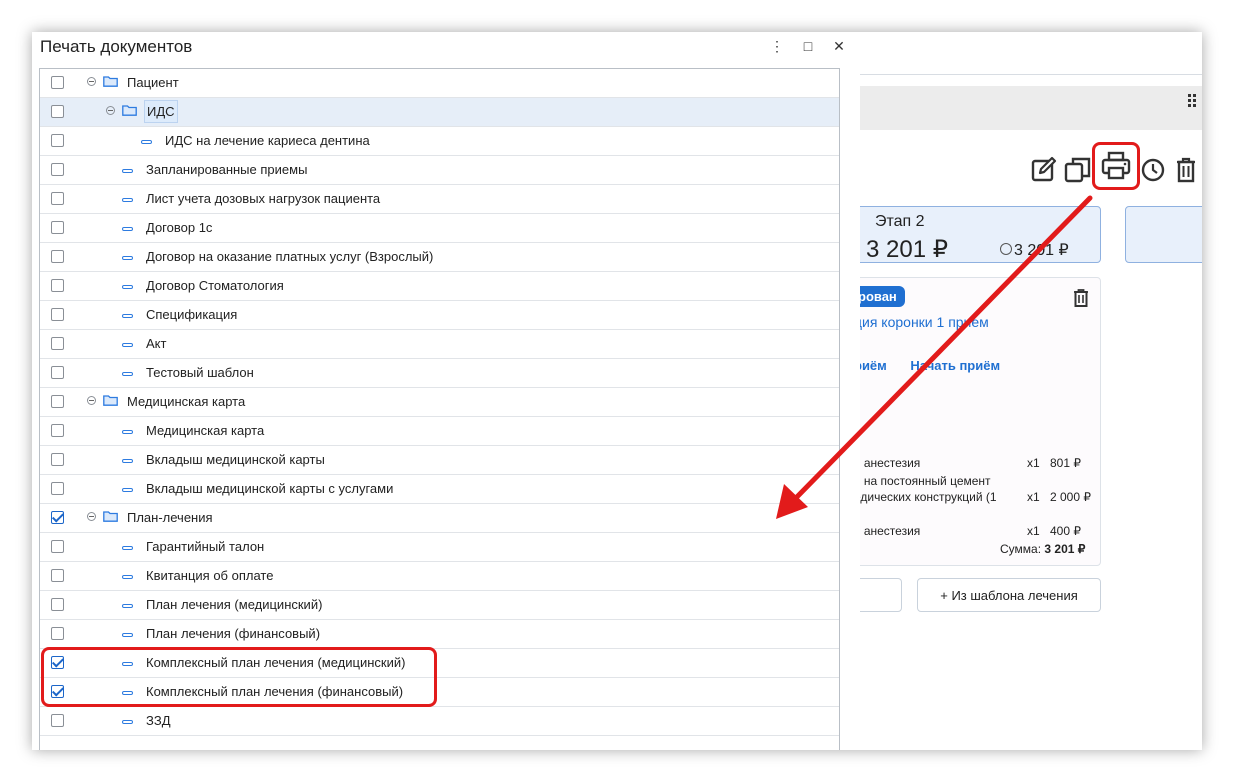  What do you see at coordinates (1031, 74) in the screenshot?
I see `header-divider` at bounding box center [1031, 74].